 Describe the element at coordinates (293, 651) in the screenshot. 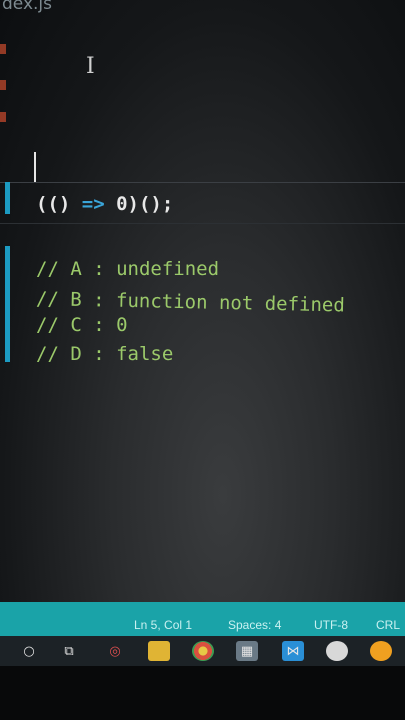

I see `vscode-icon: ⋈` at that location.